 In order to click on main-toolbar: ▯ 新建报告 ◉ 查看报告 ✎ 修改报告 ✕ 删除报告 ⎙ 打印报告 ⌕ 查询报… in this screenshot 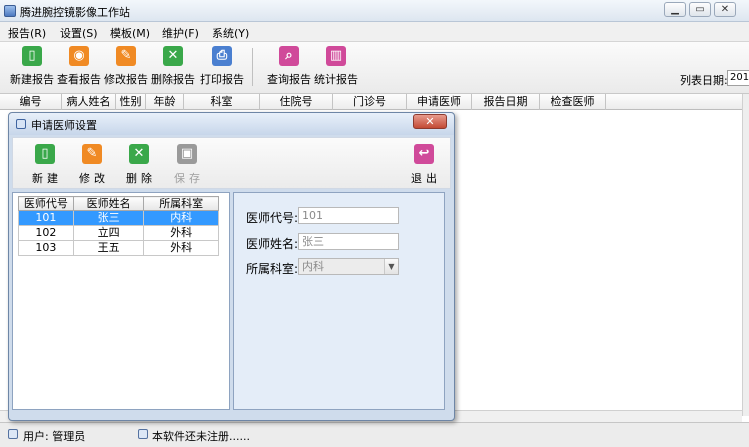, I will do `click(374, 68)`.